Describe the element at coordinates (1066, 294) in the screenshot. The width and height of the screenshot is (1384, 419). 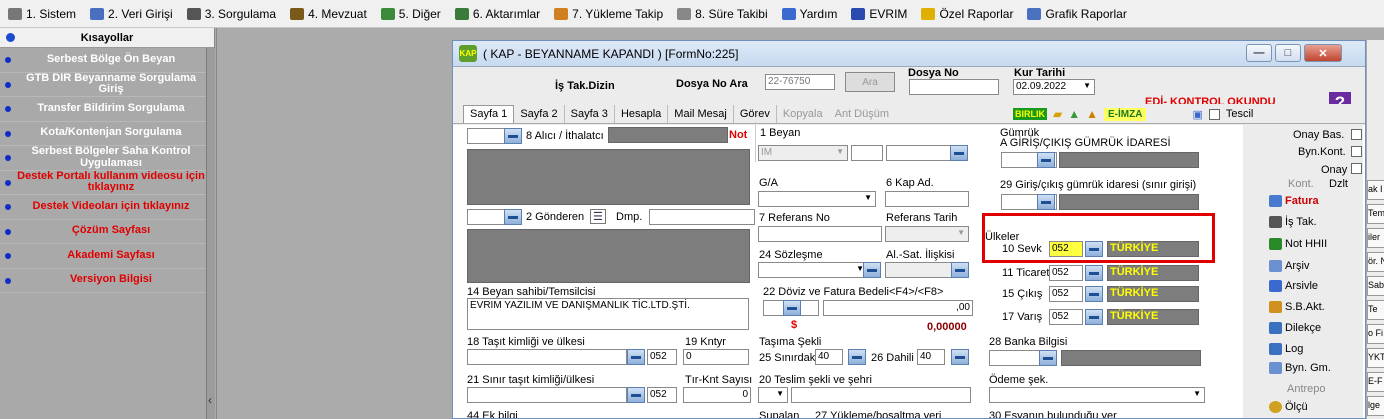
I see `cikis-code-input: 052` at that location.